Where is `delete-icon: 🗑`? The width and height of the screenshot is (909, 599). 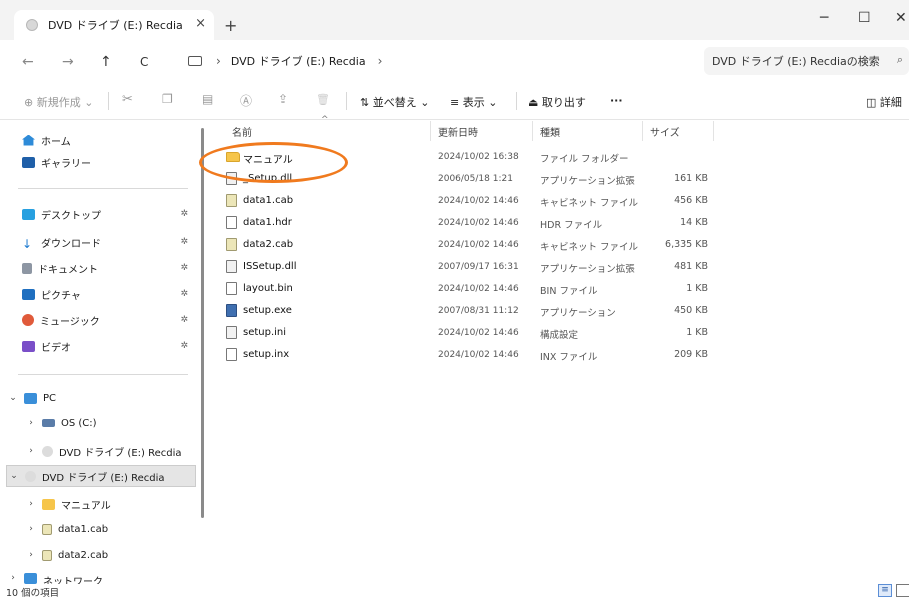 delete-icon: 🗑 is located at coordinates (323, 99).